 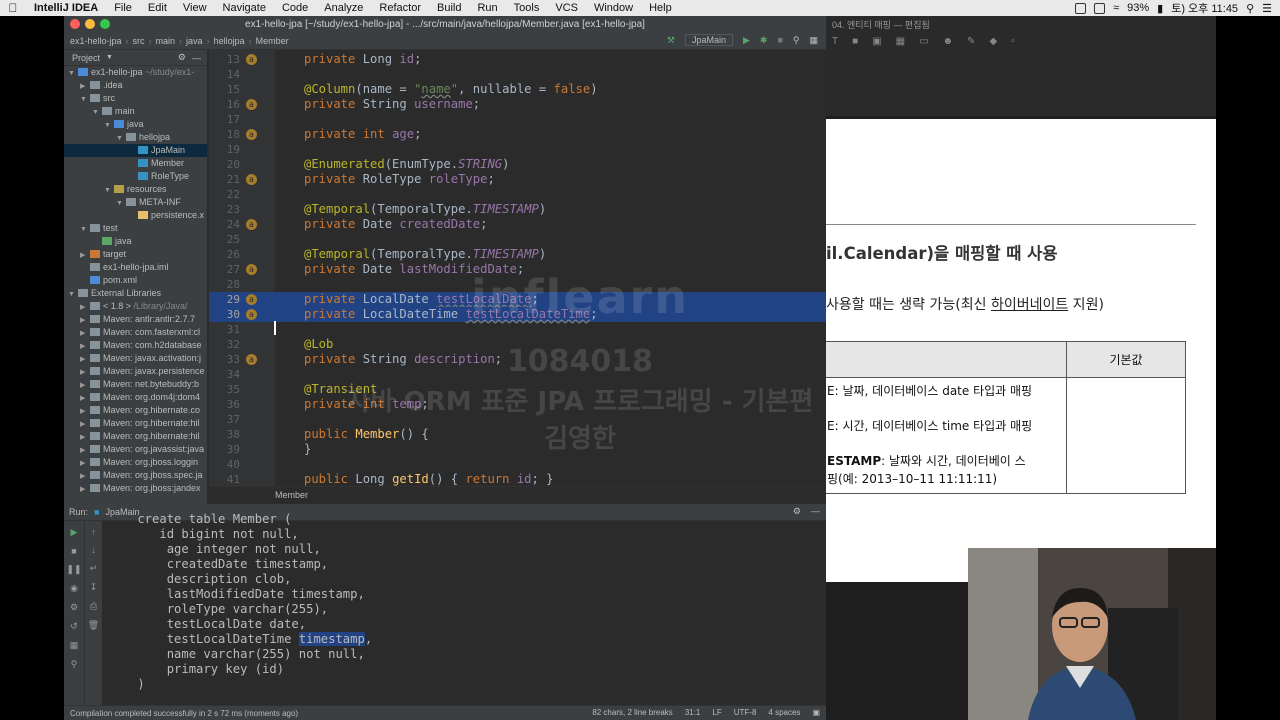 What do you see at coordinates (1013, 41) in the screenshot?
I see `document-icon: ▫` at bounding box center [1013, 41].